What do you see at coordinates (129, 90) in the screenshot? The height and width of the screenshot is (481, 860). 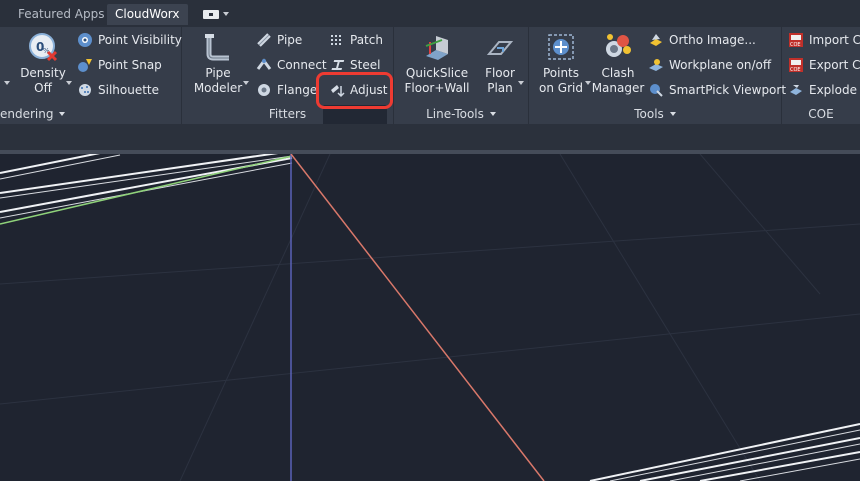 I see `silhouette-label: Silhouette` at bounding box center [129, 90].